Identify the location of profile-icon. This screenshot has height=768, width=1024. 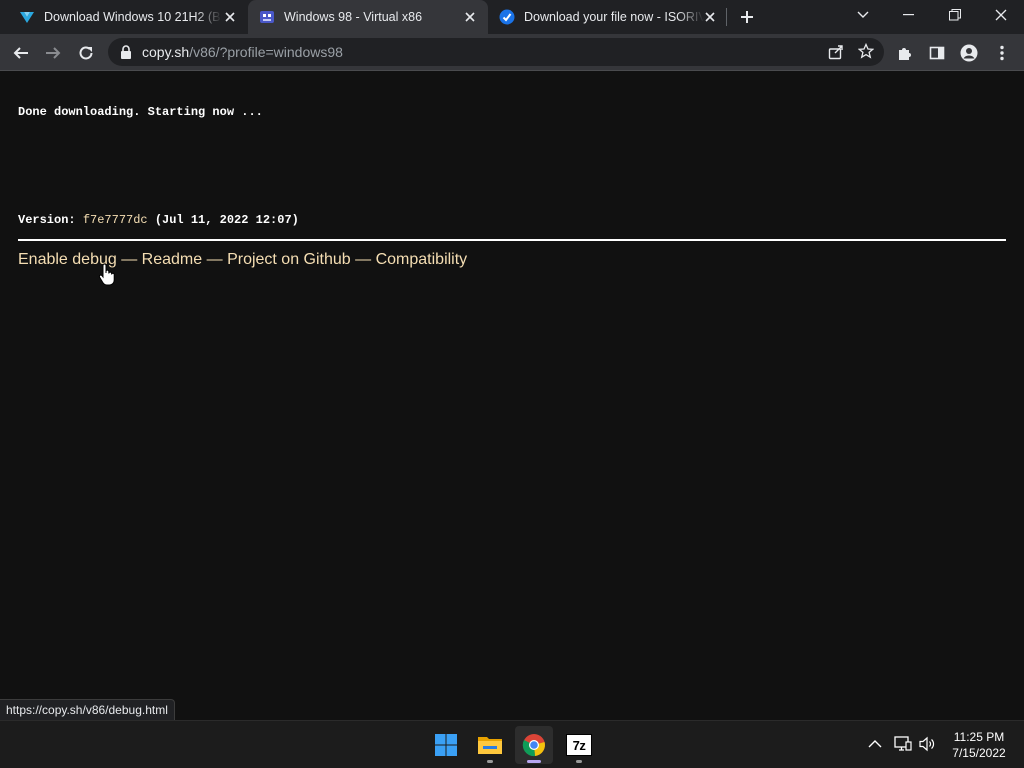
(969, 53).